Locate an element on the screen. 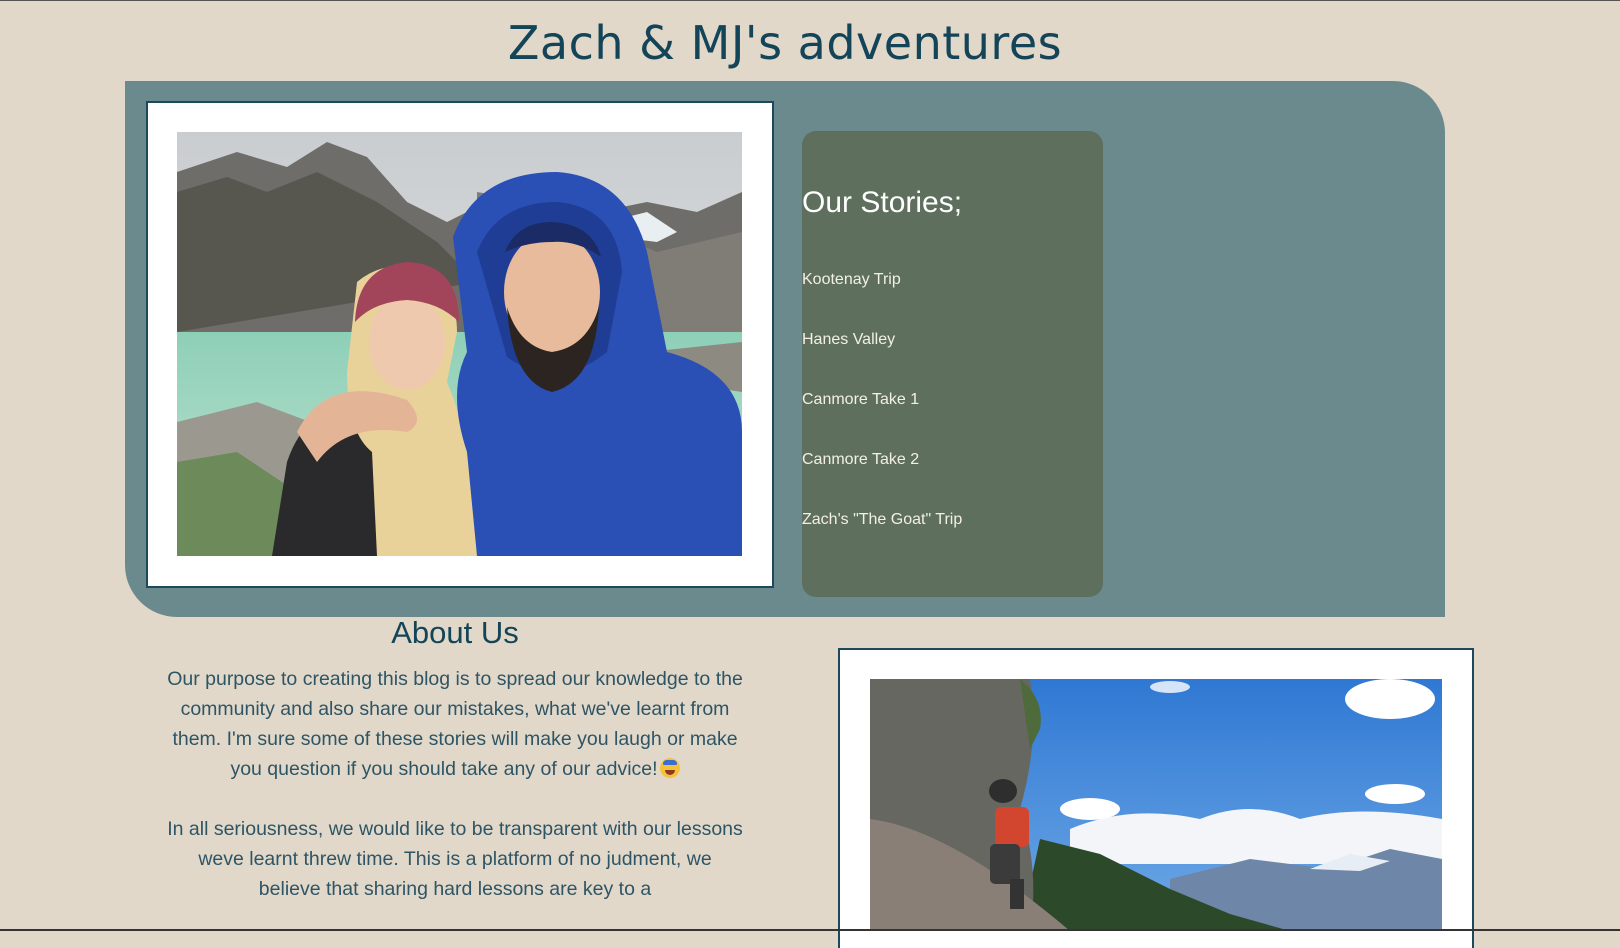 The image size is (1620, 948). site-title: Zach & MJ's adventures is located at coordinates (785, 43).